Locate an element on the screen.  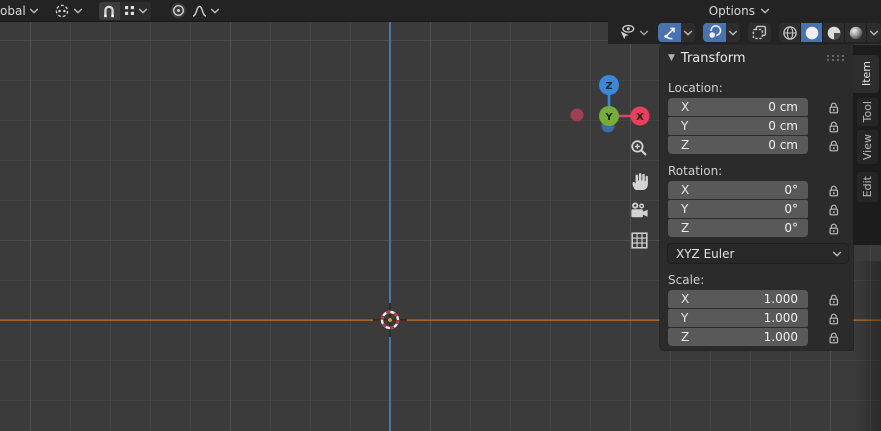
tab-tool-label: Tool is located at coordinates (867, 112).